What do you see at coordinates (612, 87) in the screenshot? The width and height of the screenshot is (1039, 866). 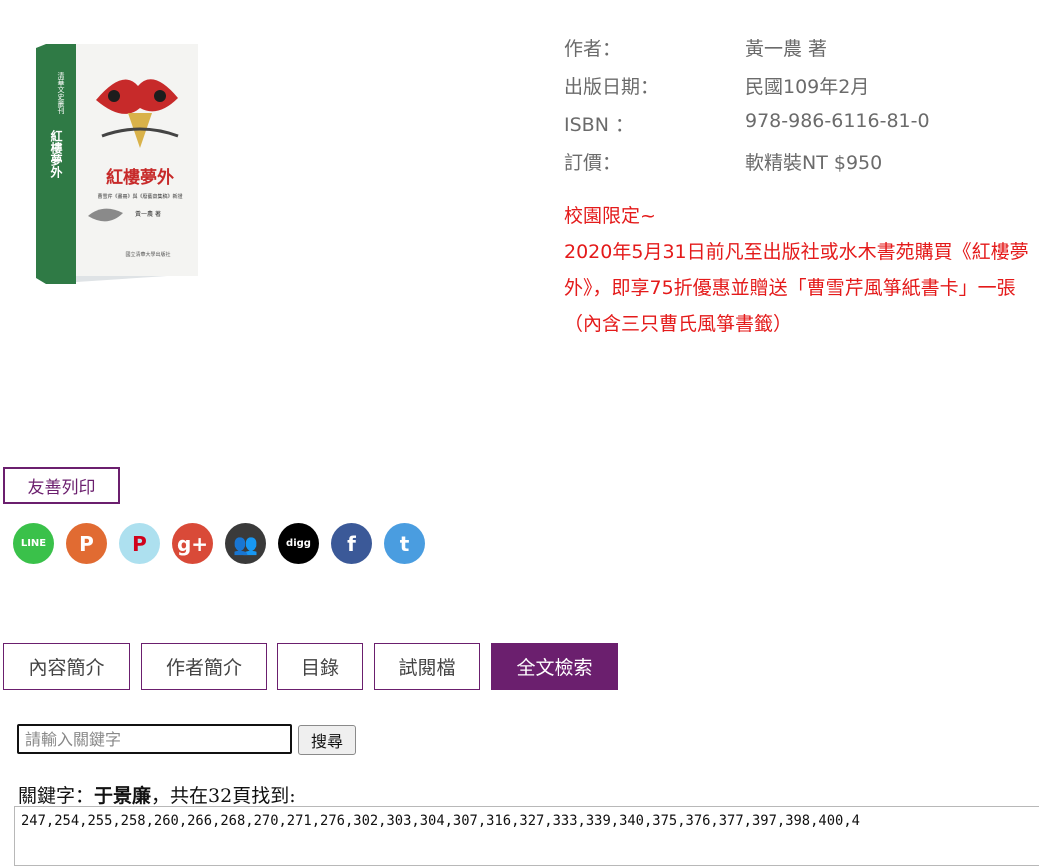 I see `publish-date-label: 出版日期：` at bounding box center [612, 87].